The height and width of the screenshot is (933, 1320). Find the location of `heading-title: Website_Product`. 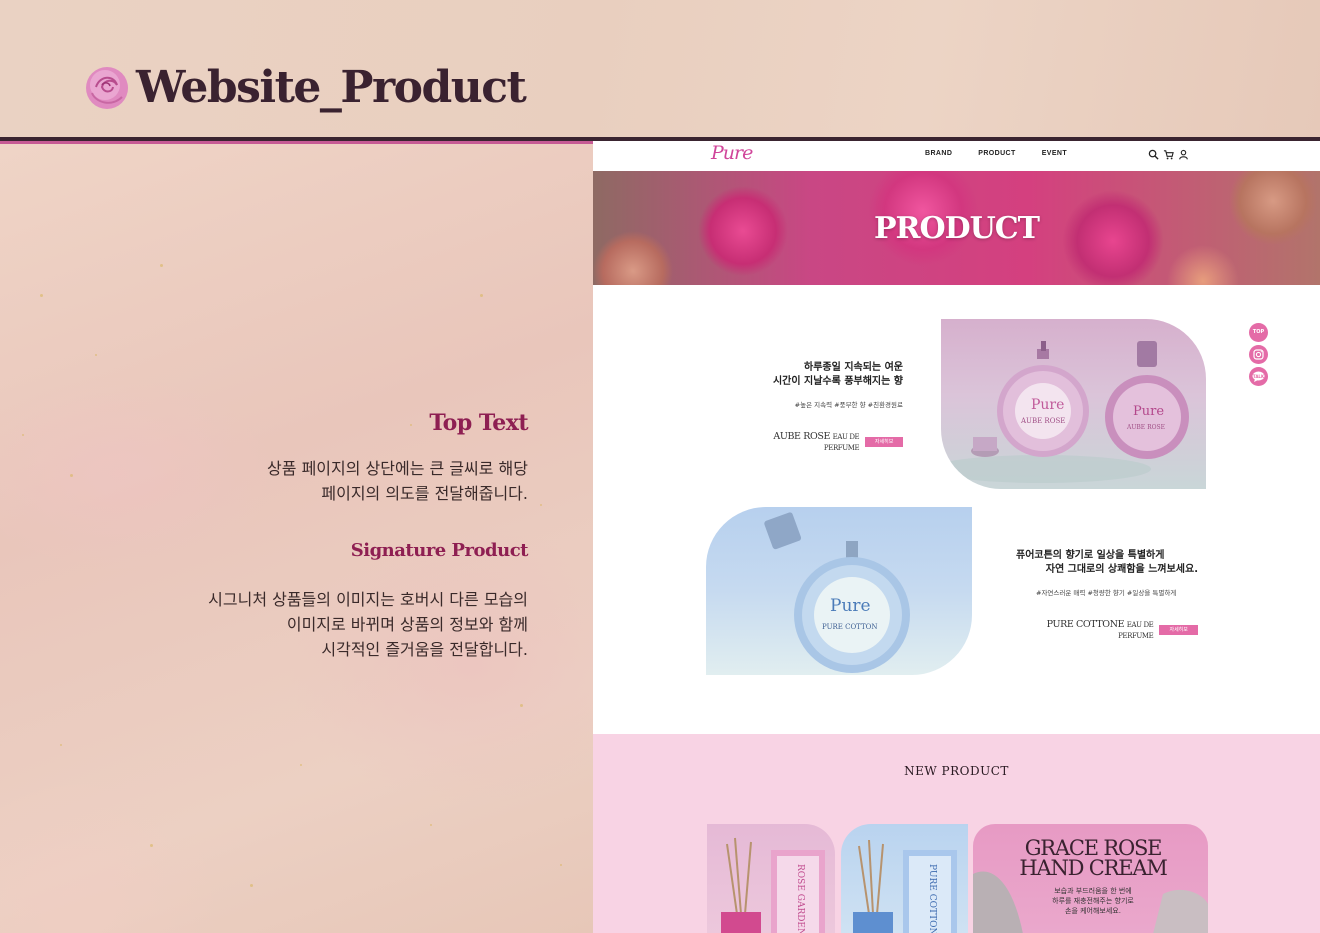

heading-title: Website_Product is located at coordinates (331, 87).